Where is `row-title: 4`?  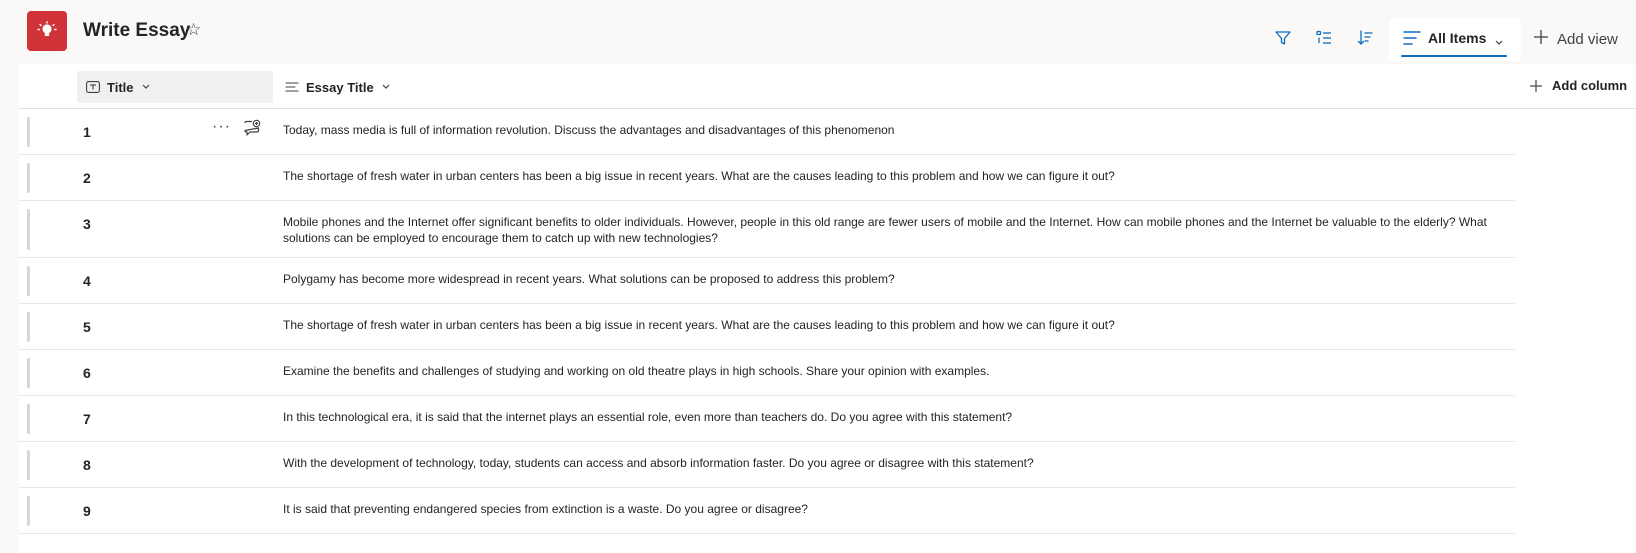 row-title: 4 is located at coordinates (87, 281).